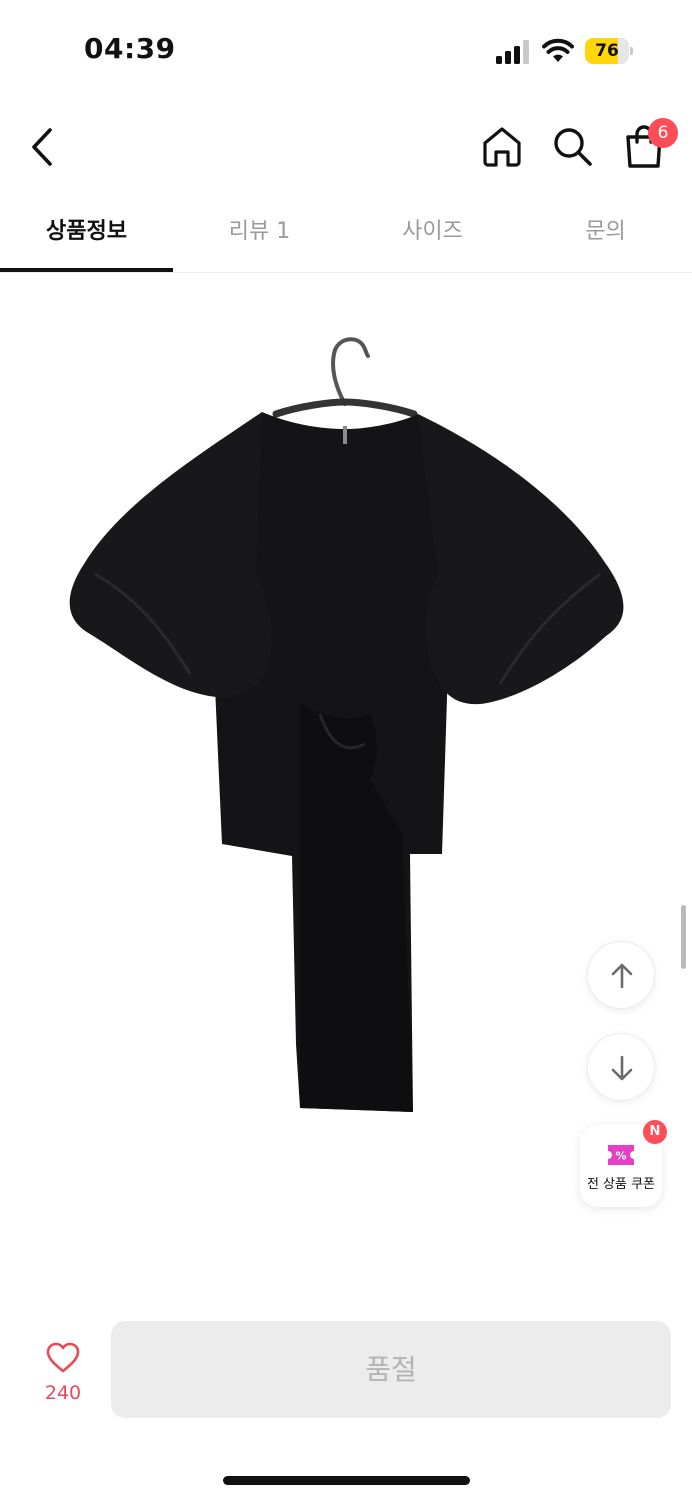 The width and height of the screenshot is (692, 1500). What do you see at coordinates (683, 937) in the screenshot?
I see `scrollbar-thumb` at bounding box center [683, 937].